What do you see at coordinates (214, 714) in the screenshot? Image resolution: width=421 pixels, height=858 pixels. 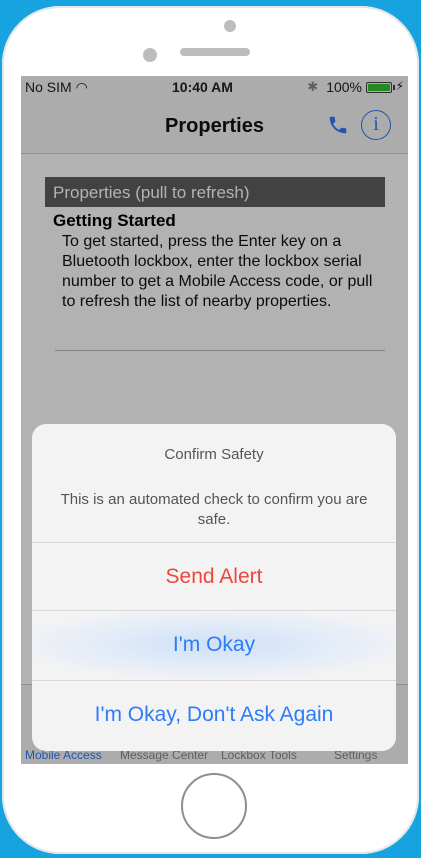 I see `im-okay-dont-ask-again-button: I'm Okay, Don't Ask Again` at bounding box center [214, 714].